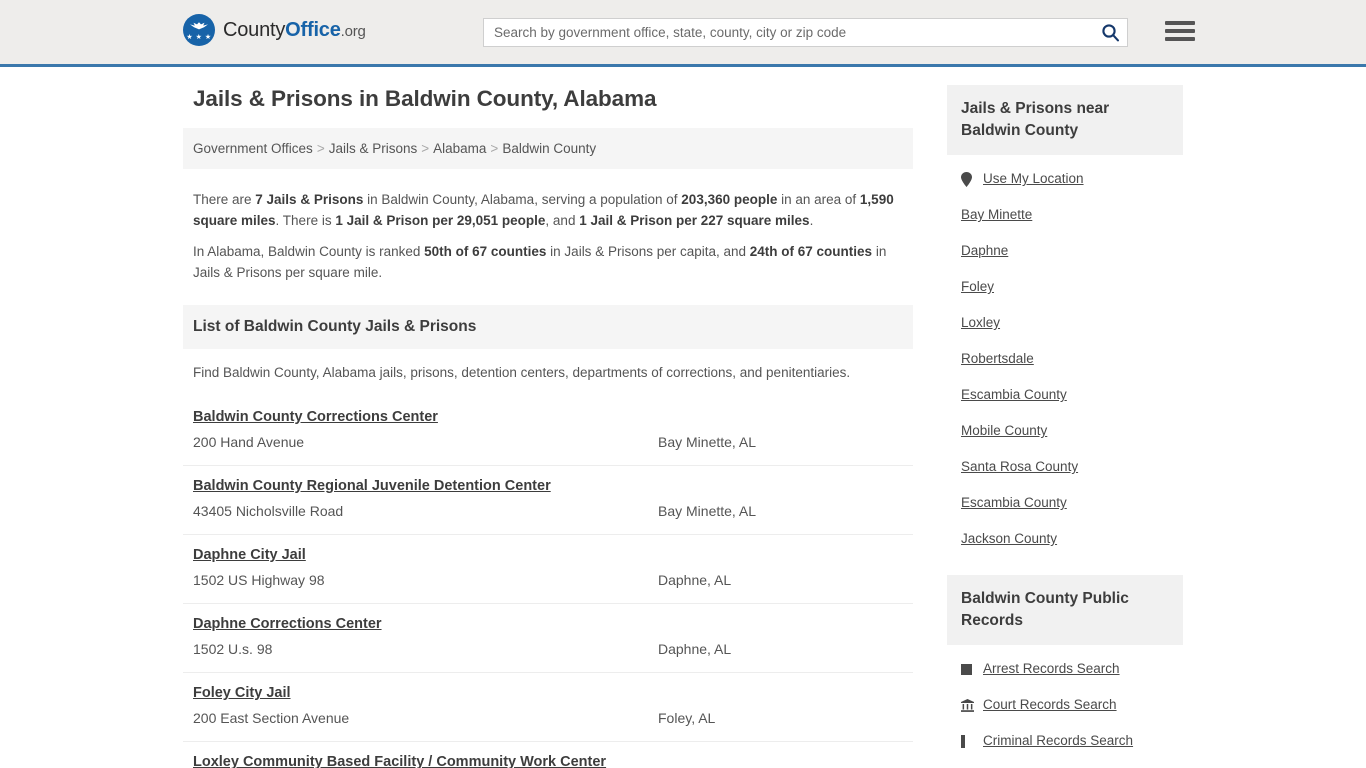 Image resolution: width=1366 pixels, height=768 pixels. Describe the element at coordinates (811, 220) in the screenshot. I see `intro-t6: .` at that location.